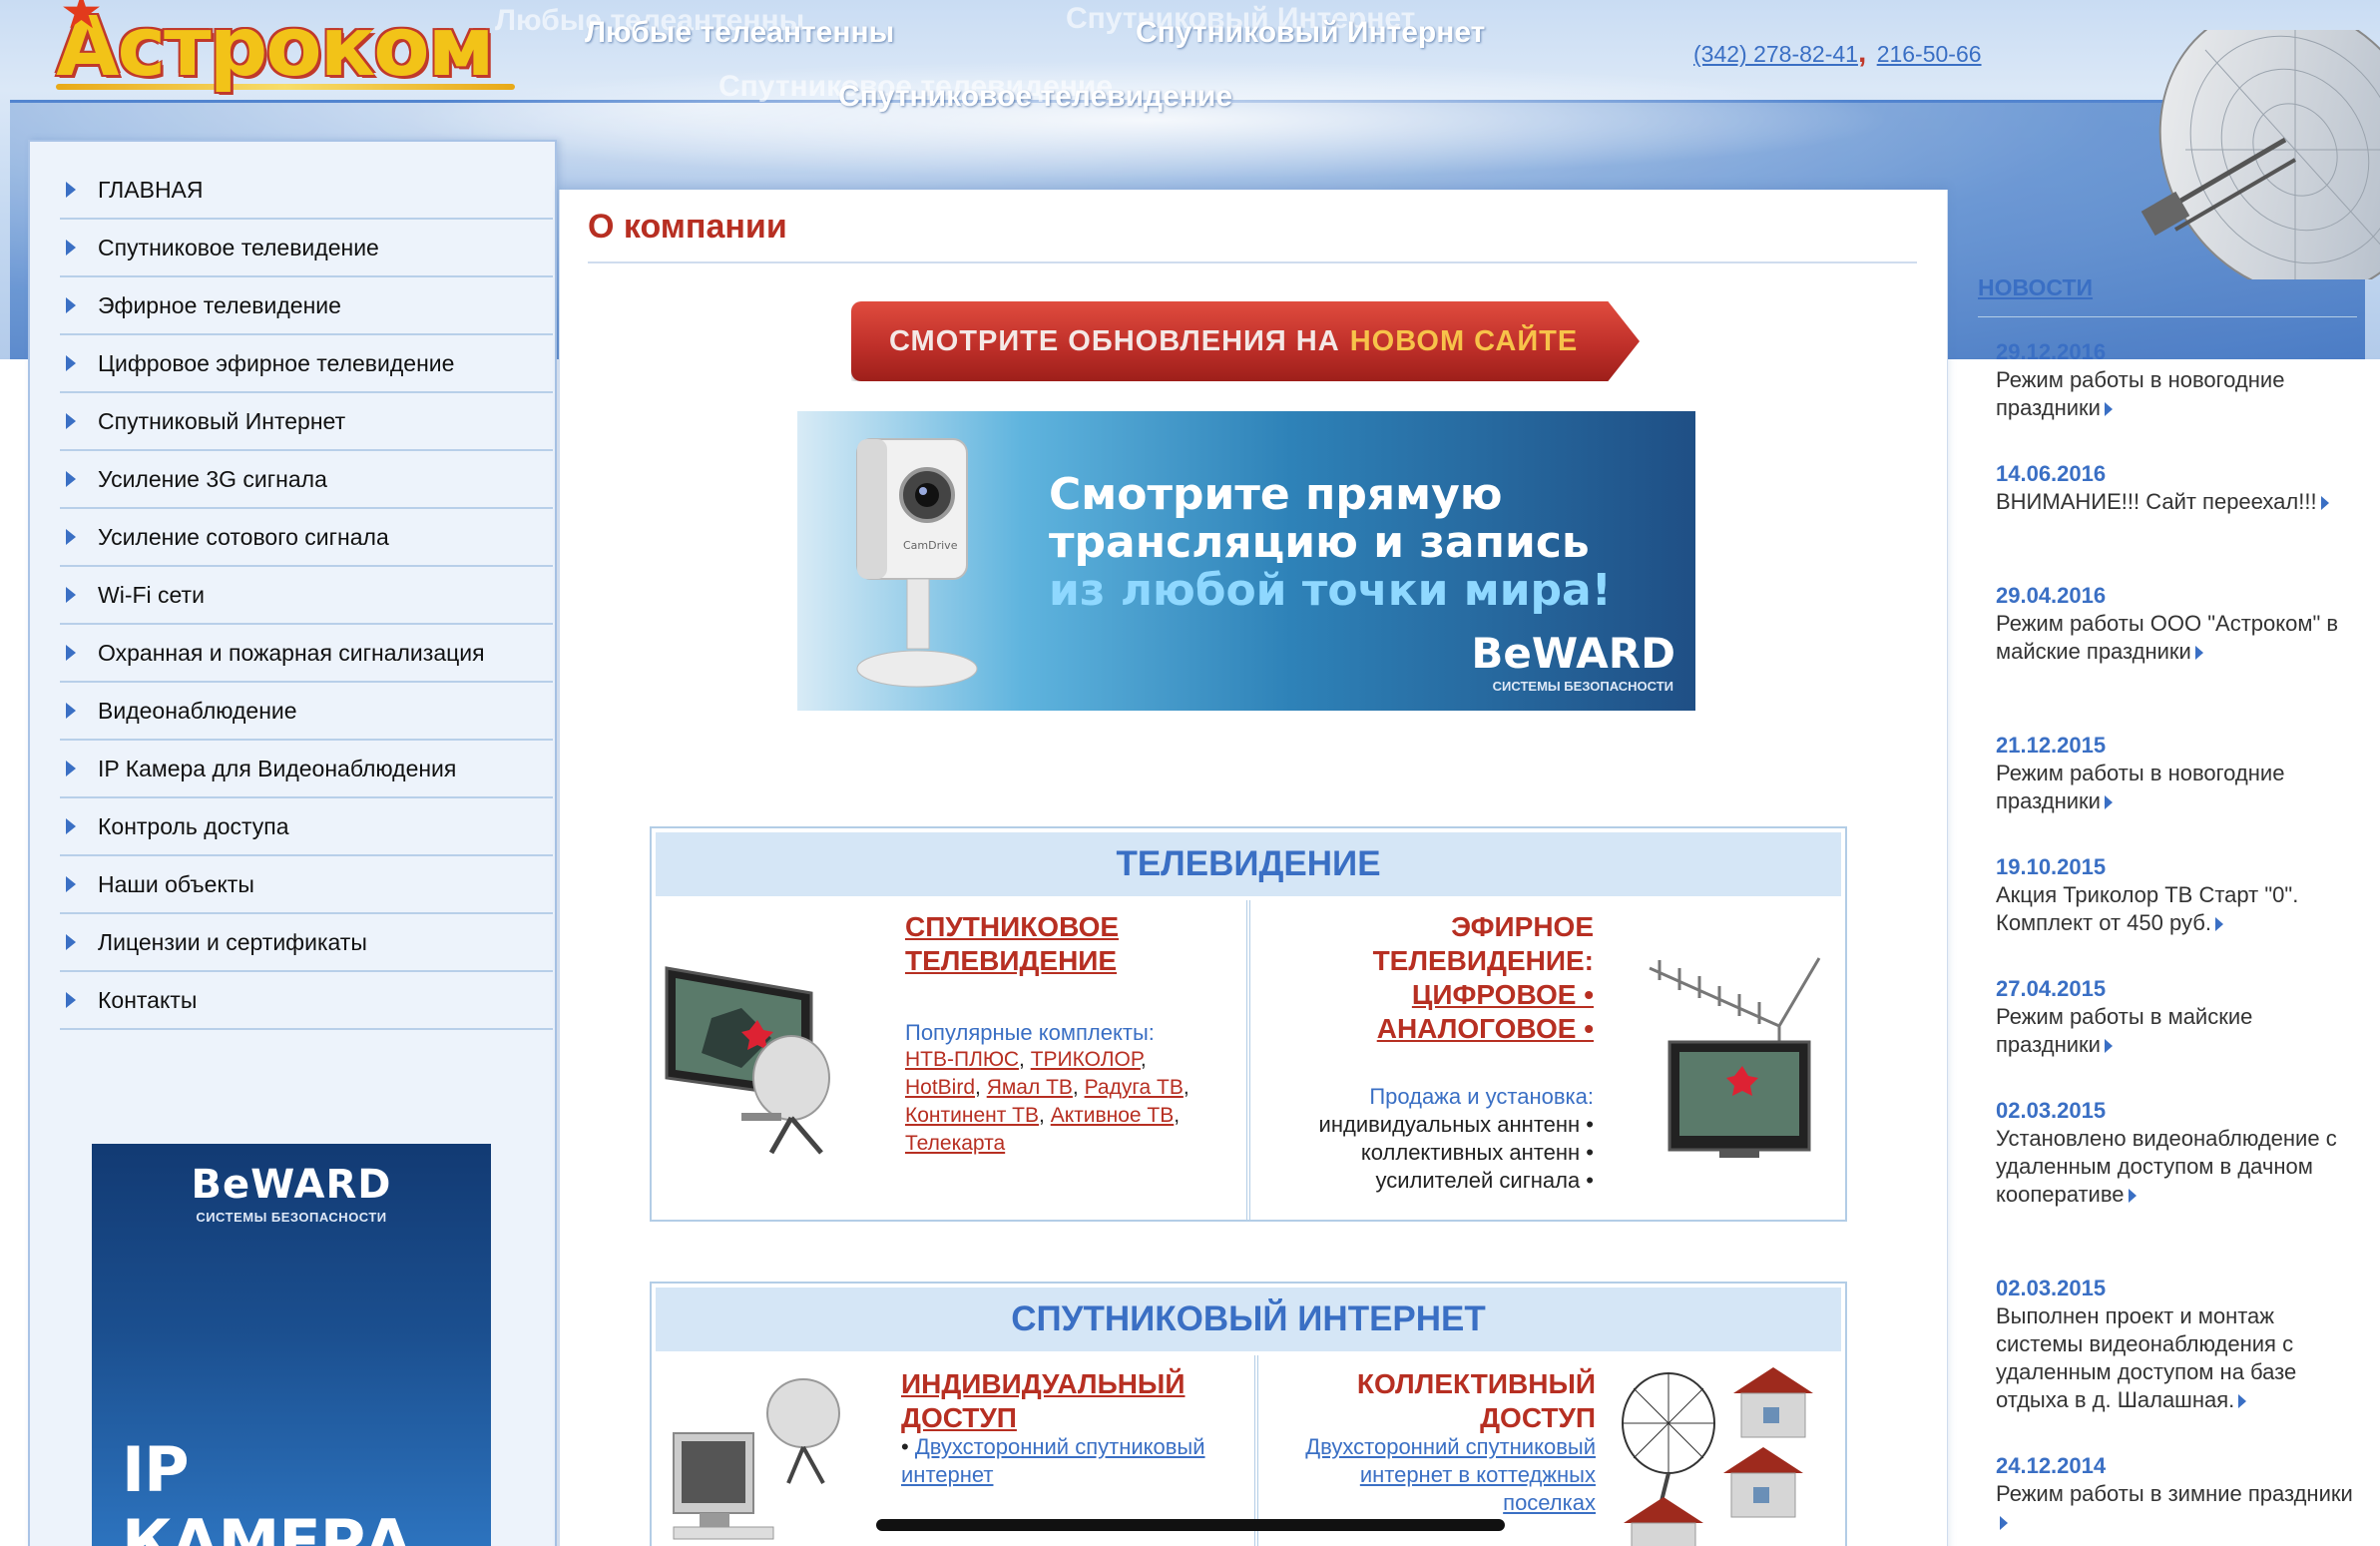 The height and width of the screenshot is (1546, 2380). I want to click on package-link-hotbird: HotBird, so click(940, 1087).